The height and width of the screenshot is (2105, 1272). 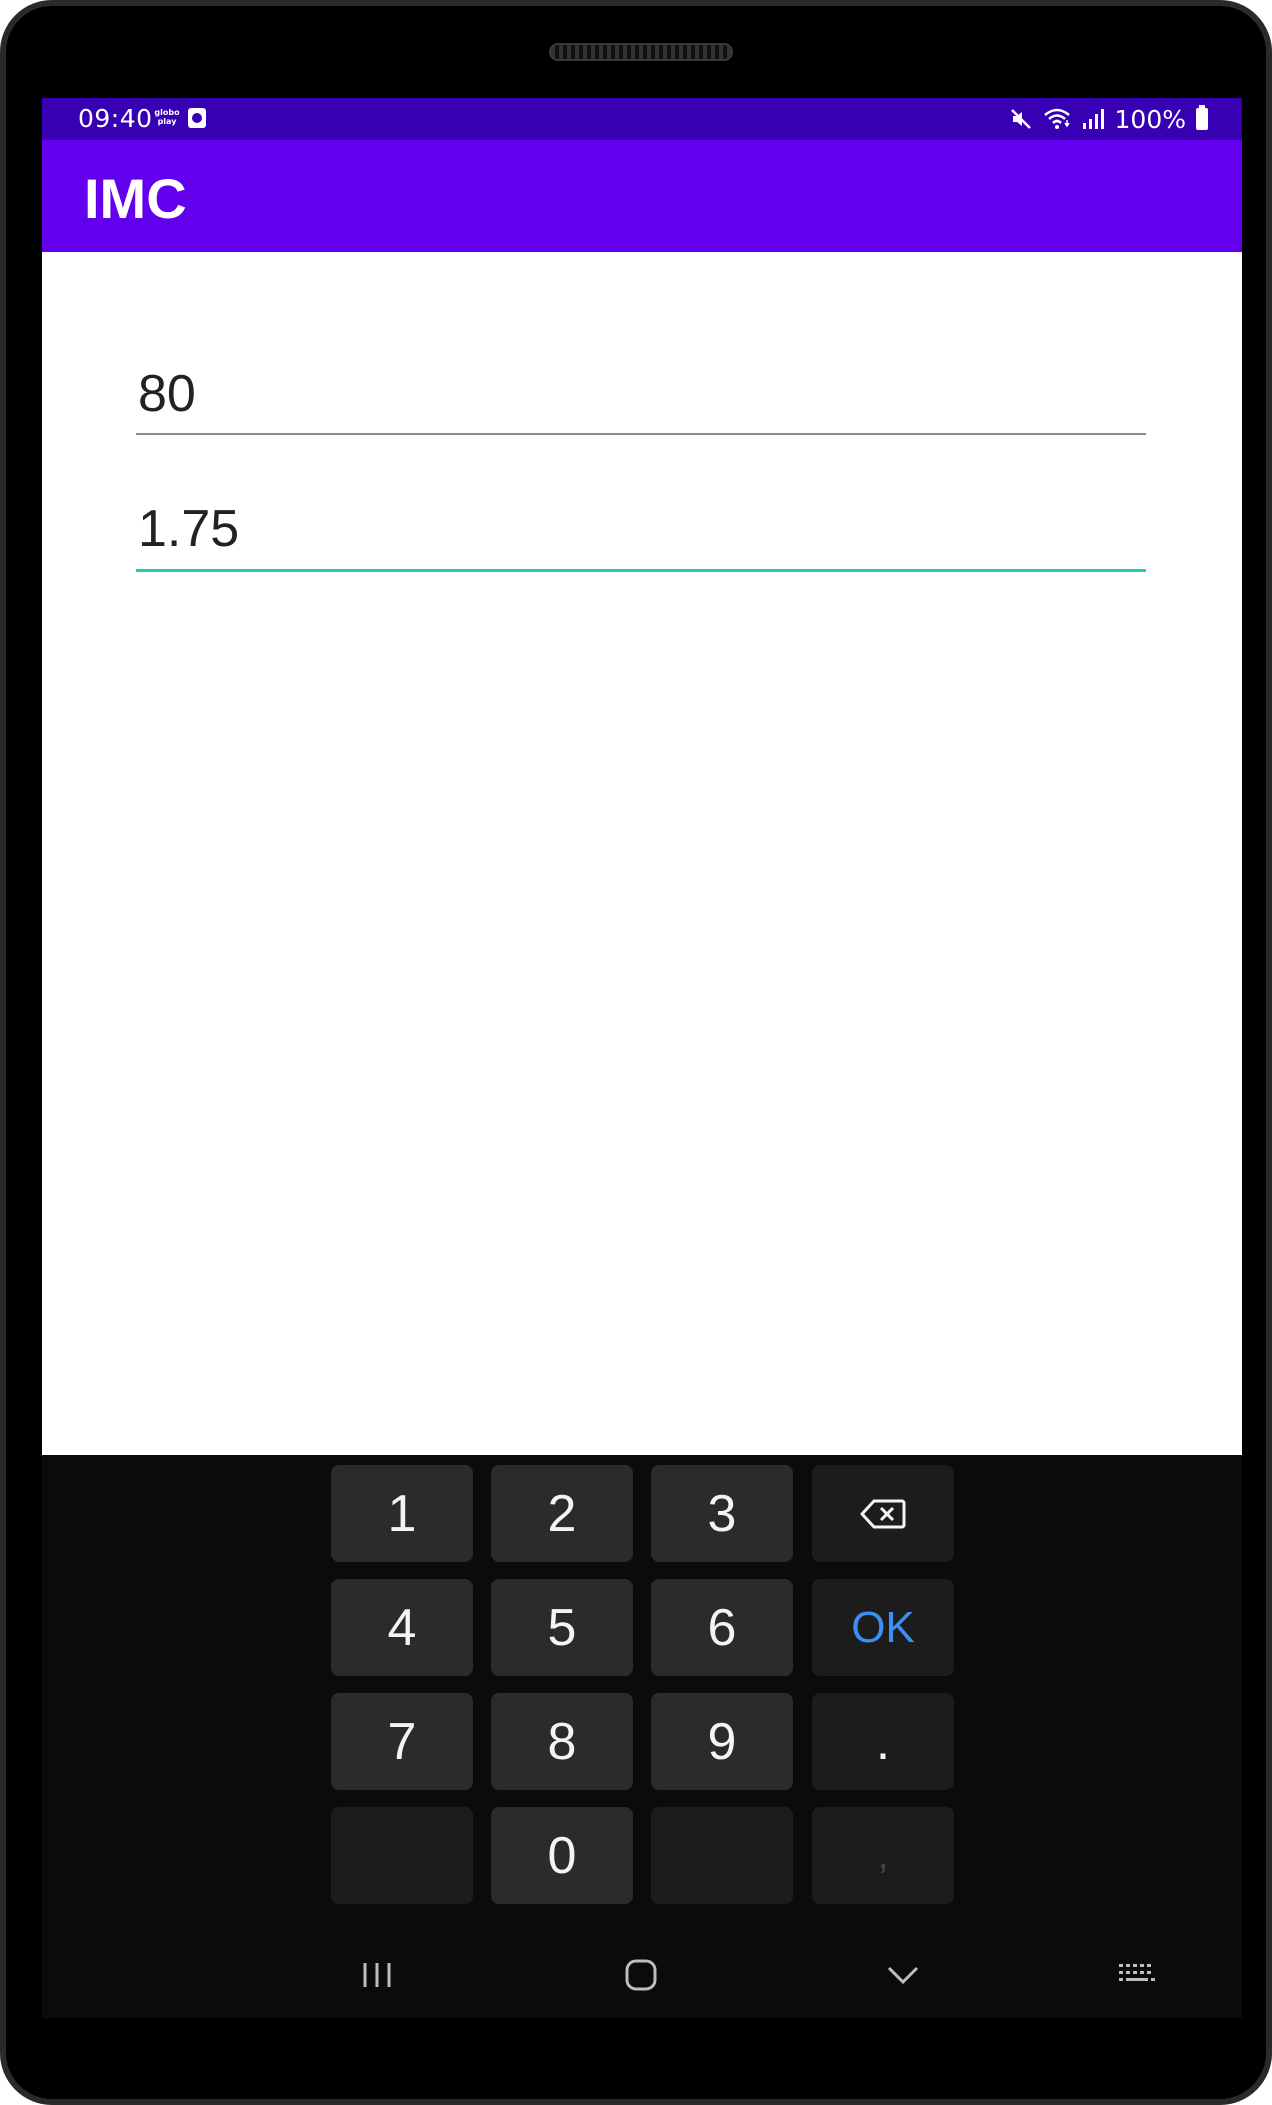 I want to click on keyboard-switch-button, so click(x=1137, y=1975).